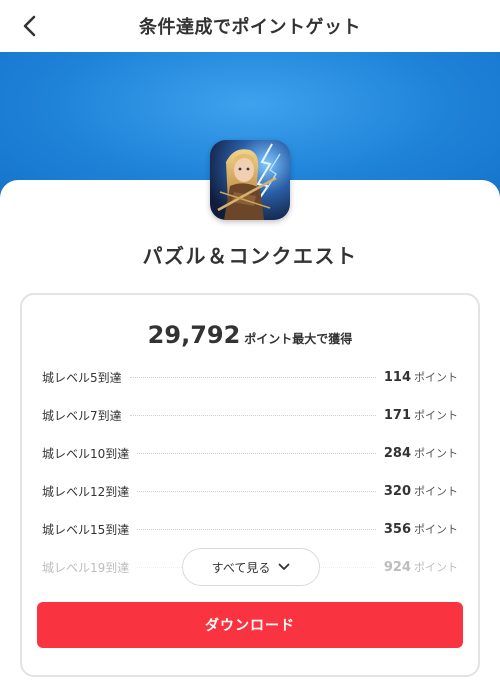 The height and width of the screenshot is (700, 500). I want to click on reward-condition: 城レベル15到達, so click(86, 529).